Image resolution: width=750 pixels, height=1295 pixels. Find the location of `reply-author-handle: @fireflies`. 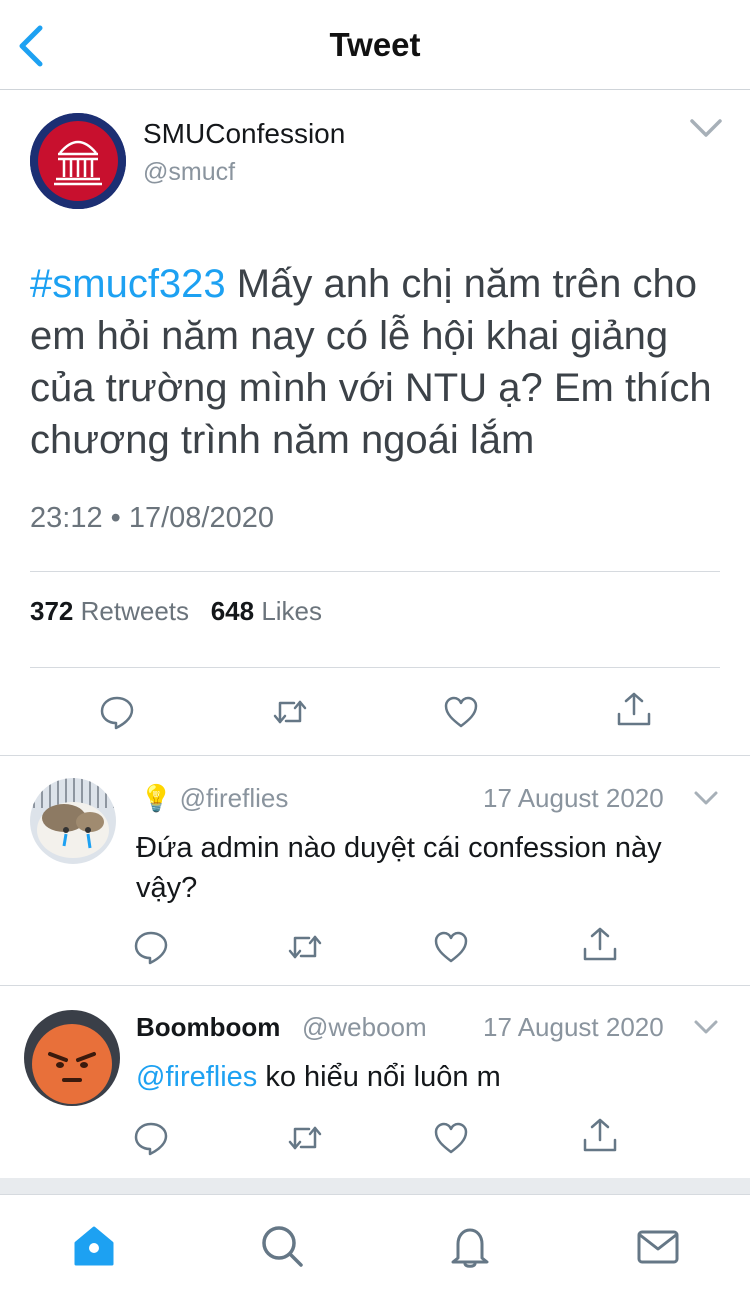

reply-author-handle: @fireflies is located at coordinates (234, 798).